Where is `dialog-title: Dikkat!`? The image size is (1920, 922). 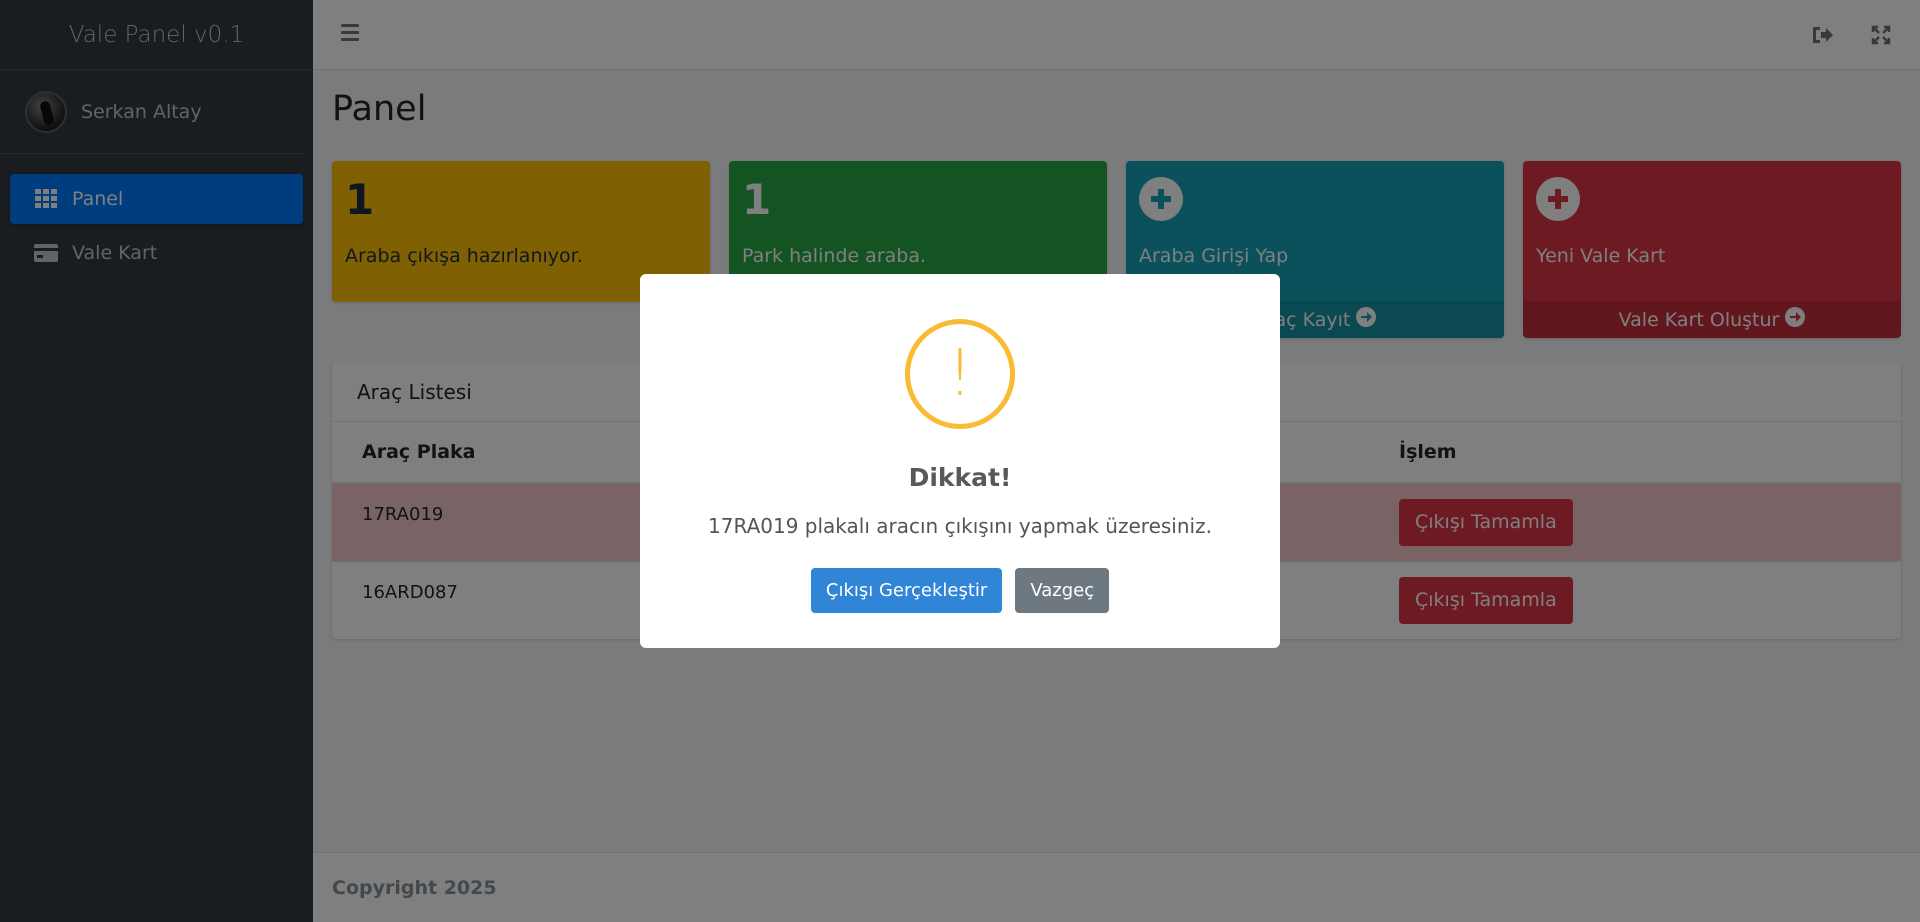 dialog-title: Dikkat! is located at coordinates (960, 477).